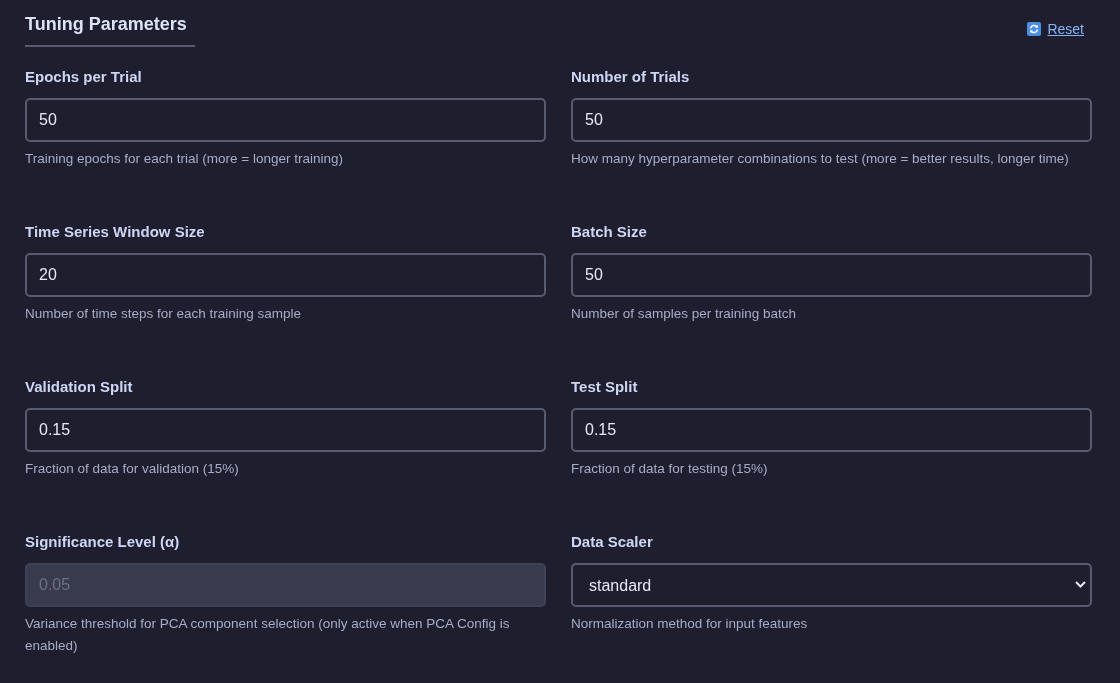  What do you see at coordinates (690, 624) in the screenshot?
I see `help-text: Normalization method for input features` at bounding box center [690, 624].